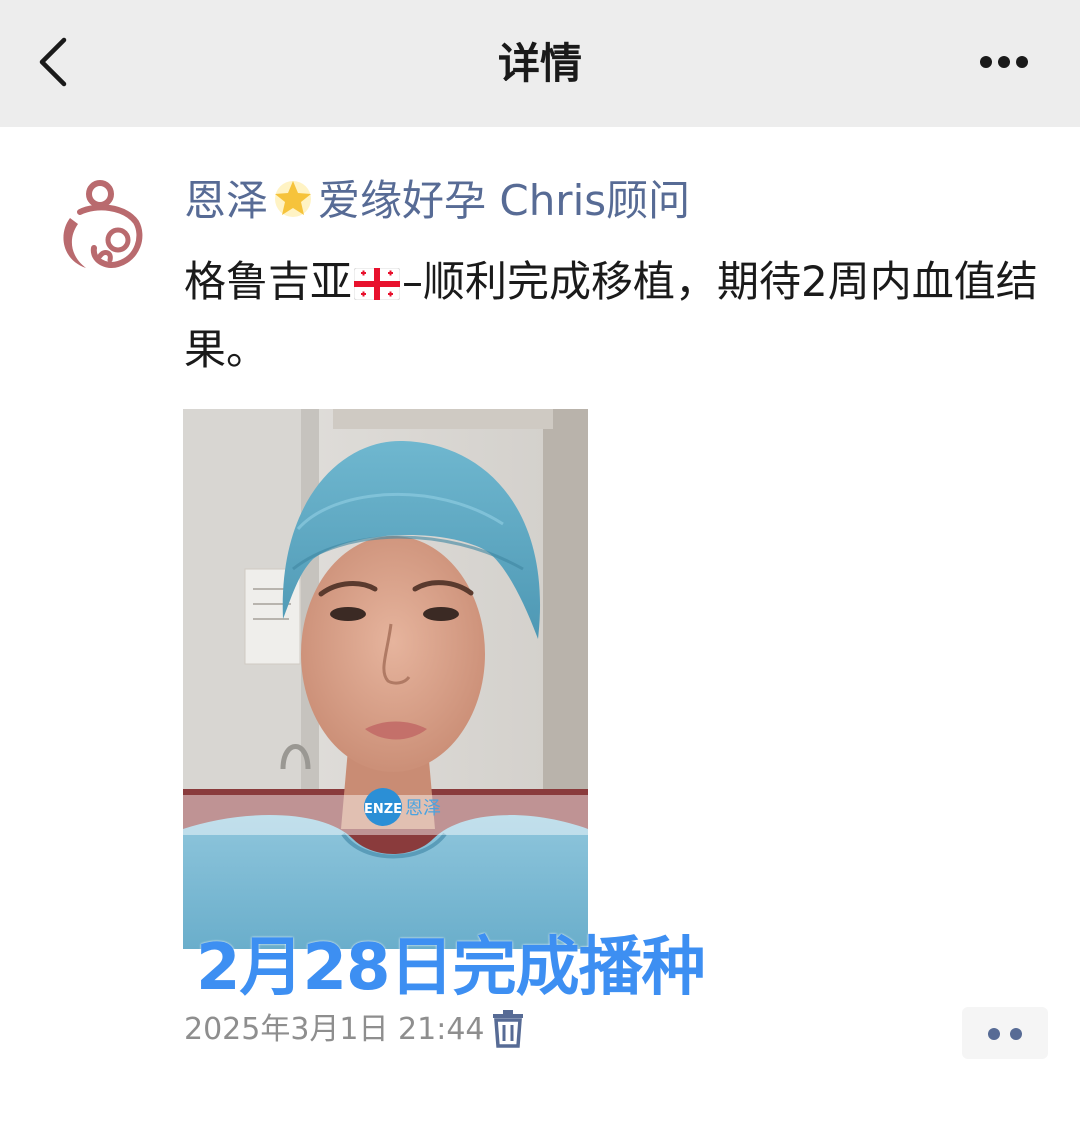  I want to click on page-title: 详情, so click(539, 63).